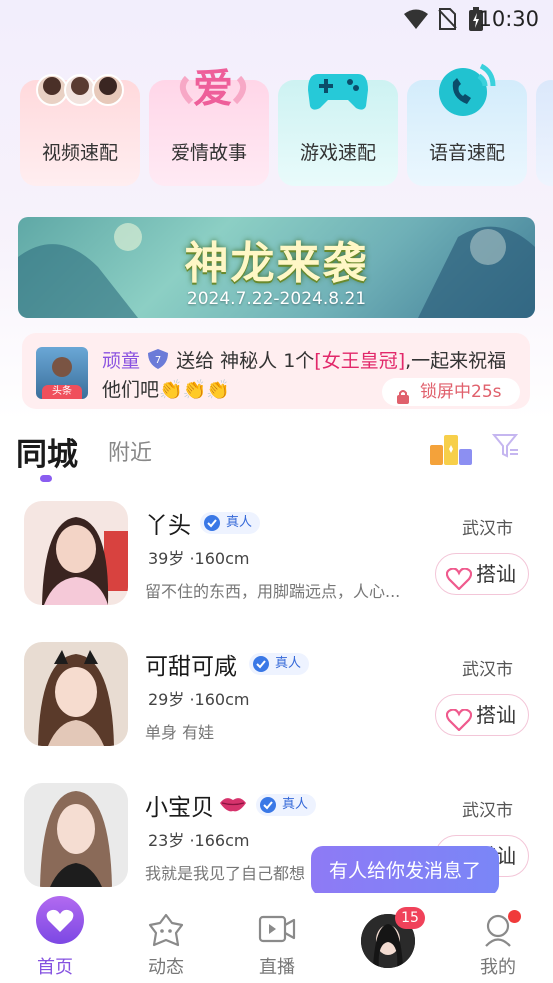  What do you see at coordinates (225, 873) in the screenshot?
I see `user-bio: 我就是我见了自己都想` at bounding box center [225, 873].